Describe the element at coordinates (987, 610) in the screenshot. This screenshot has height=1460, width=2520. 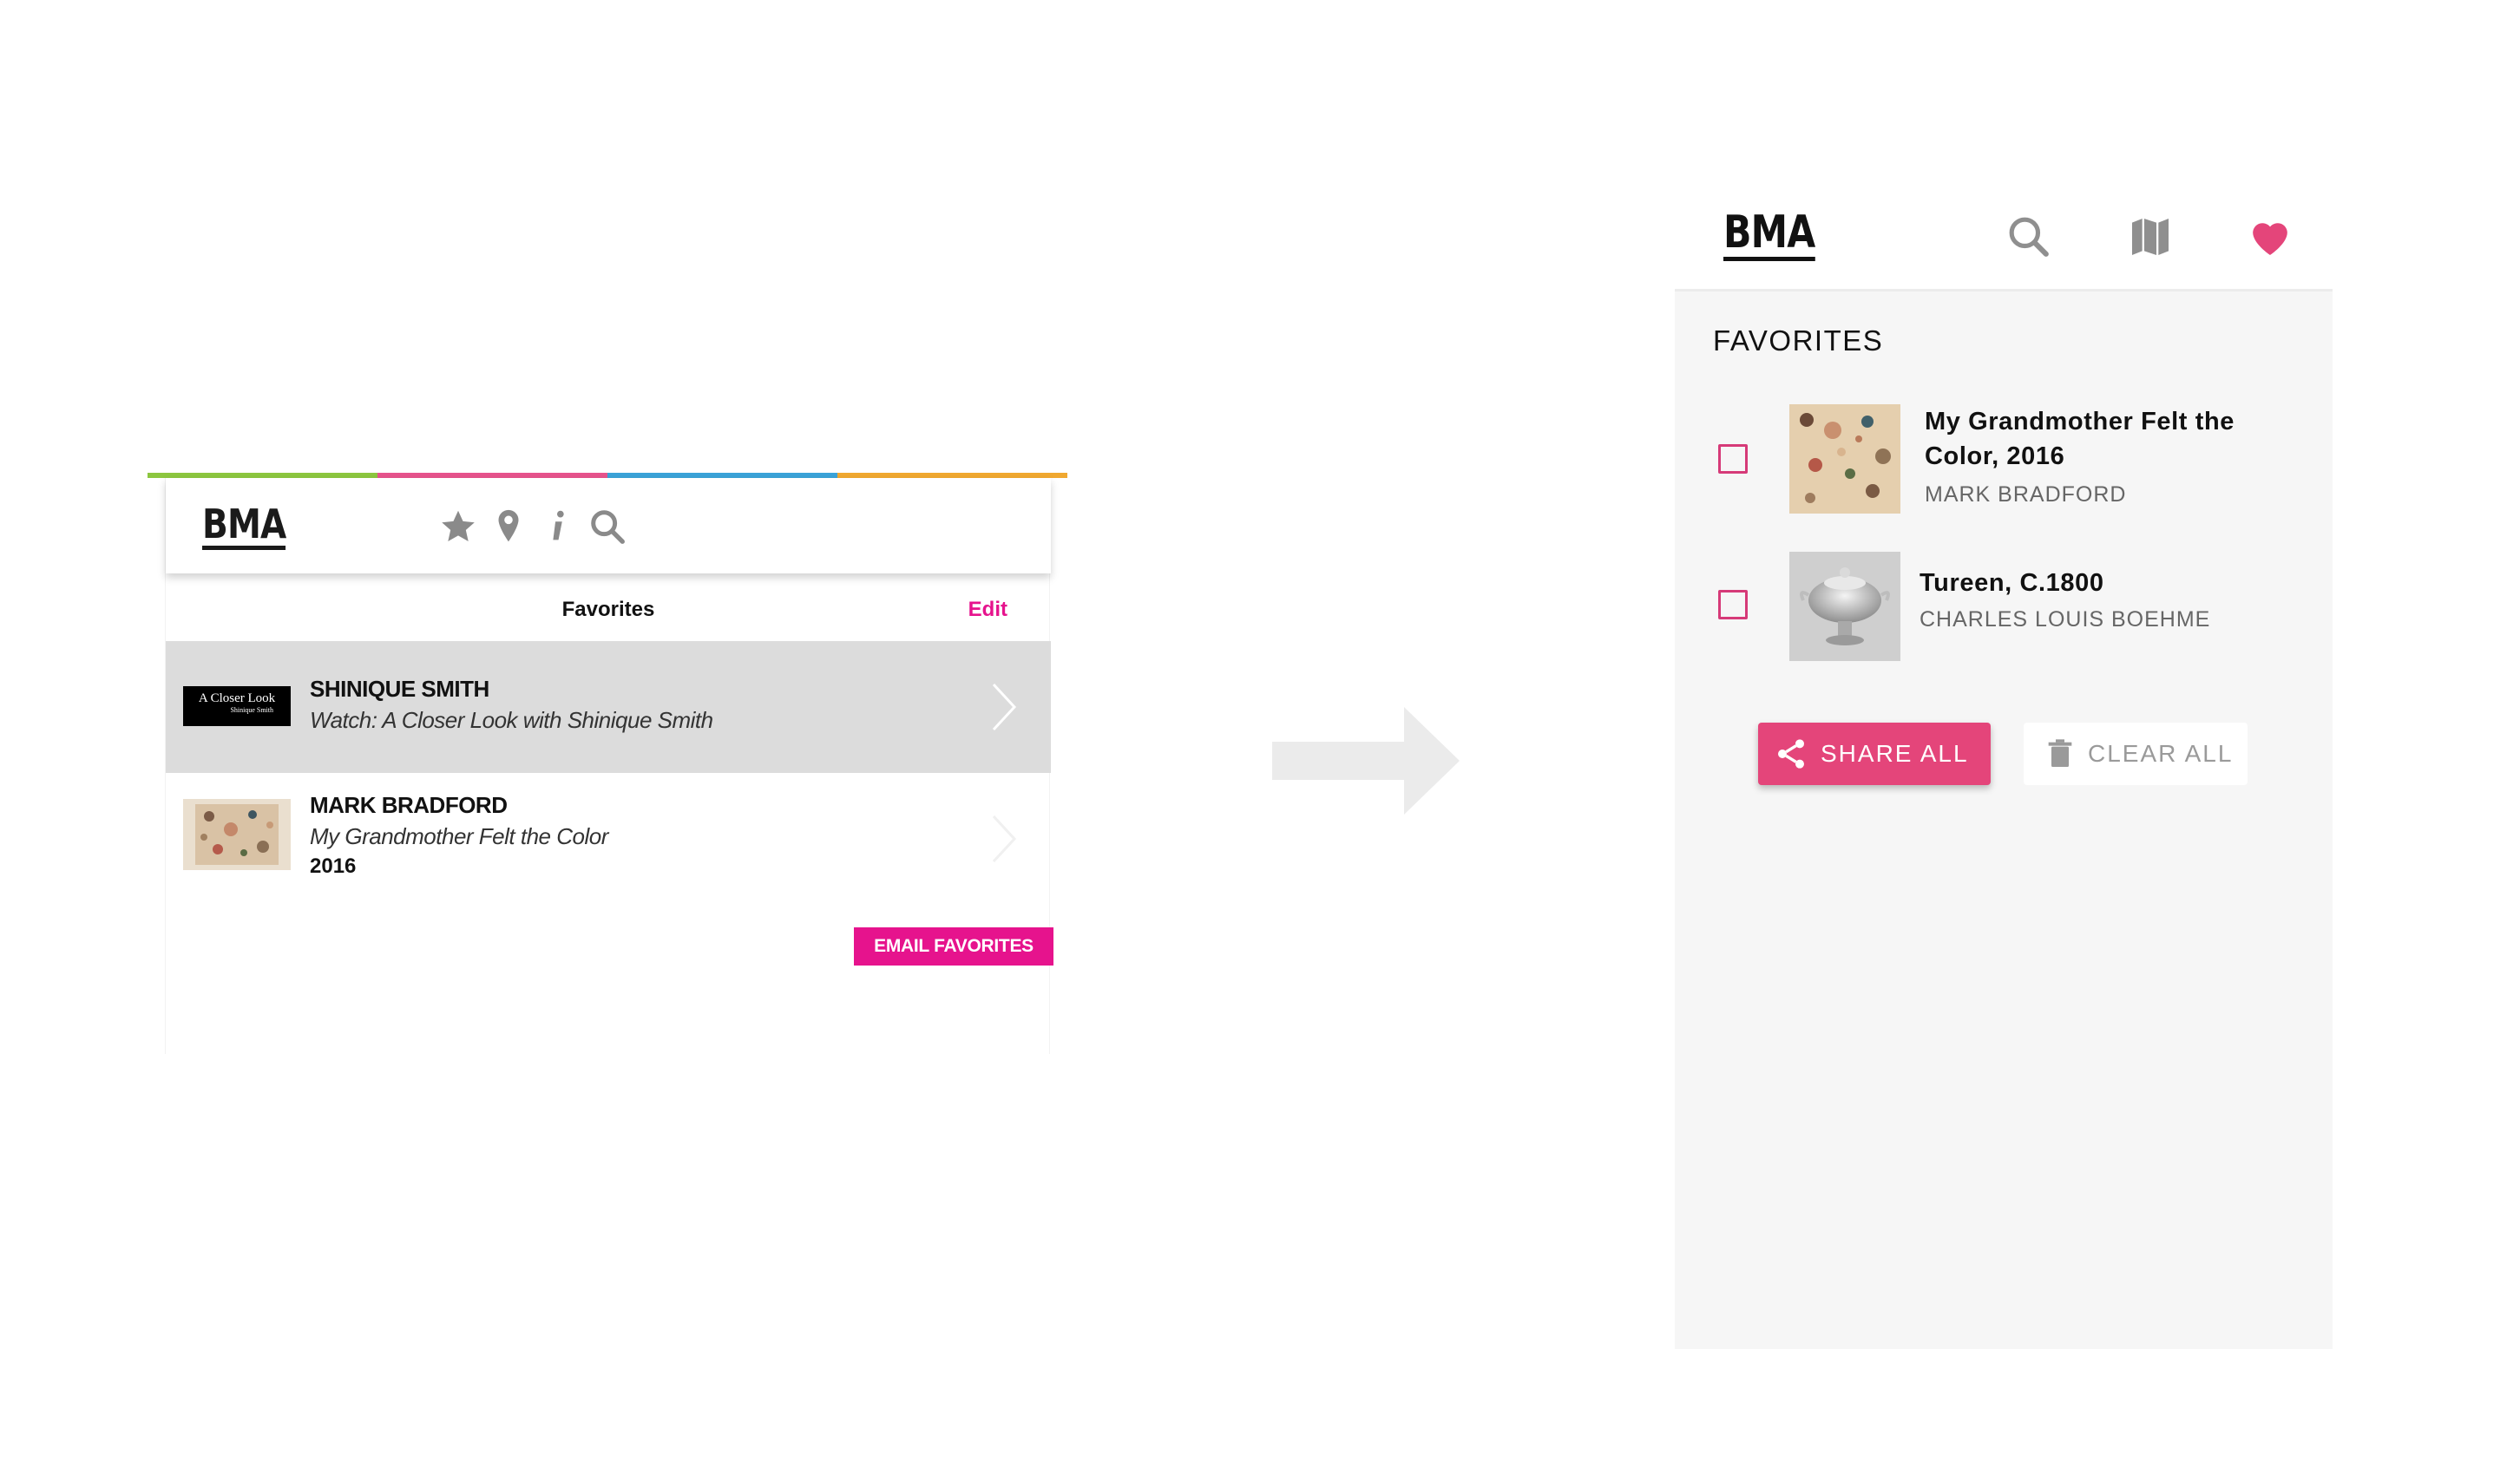
I see `edit-link: Edit` at that location.